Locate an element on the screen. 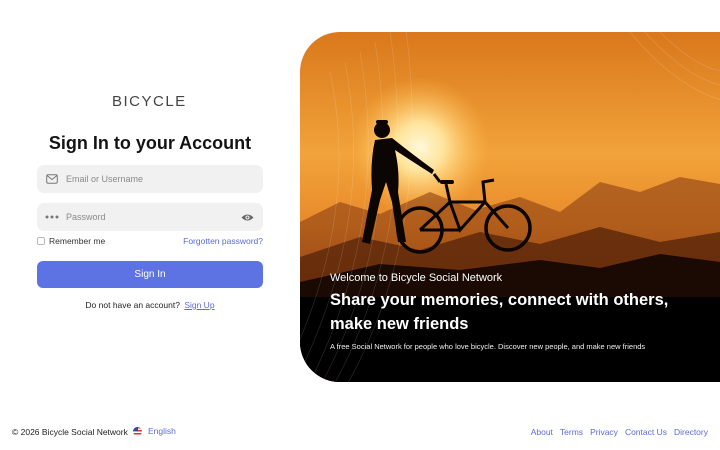  page-title: Sign In to your Account is located at coordinates (150, 143).